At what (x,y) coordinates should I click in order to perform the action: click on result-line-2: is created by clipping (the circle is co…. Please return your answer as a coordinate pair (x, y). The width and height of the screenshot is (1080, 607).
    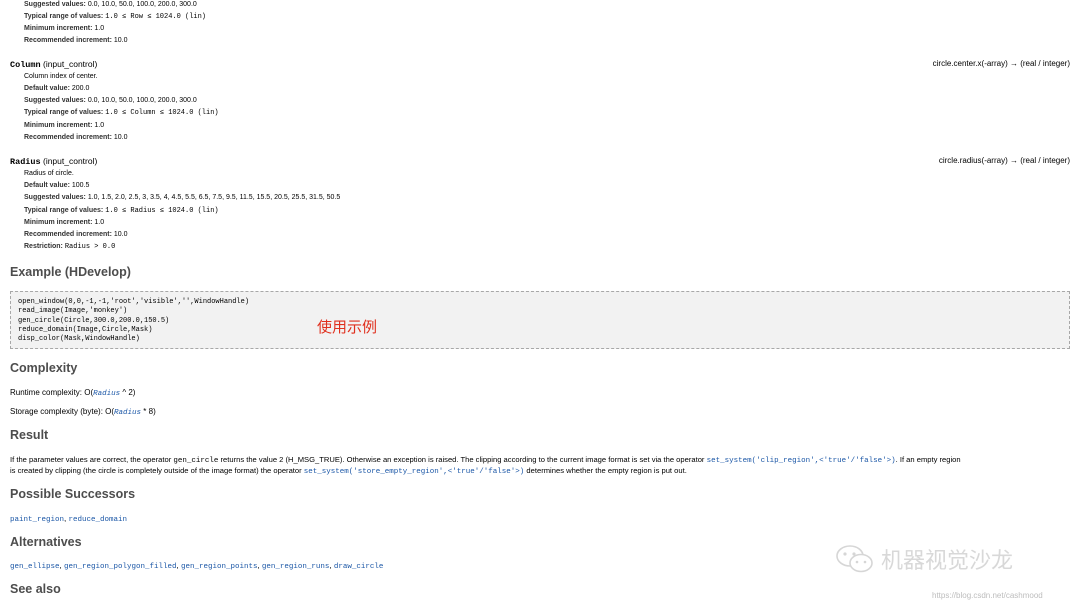
    Looking at the image, I should click on (348, 471).